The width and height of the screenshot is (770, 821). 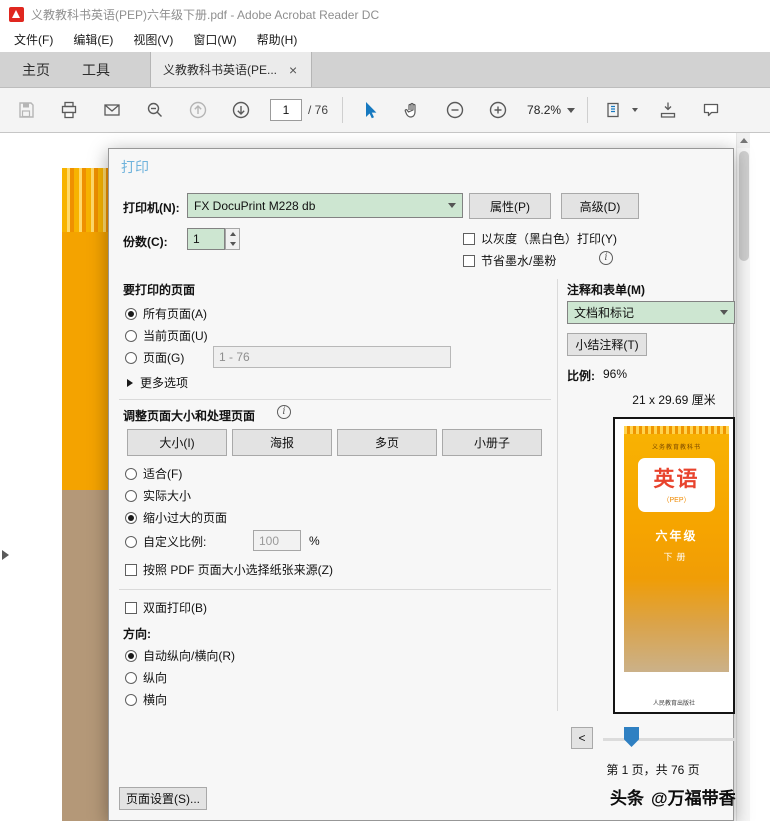 What do you see at coordinates (232, 244) in the screenshot?
I see `stepper-down-icon` at bounding box center [232, 244].